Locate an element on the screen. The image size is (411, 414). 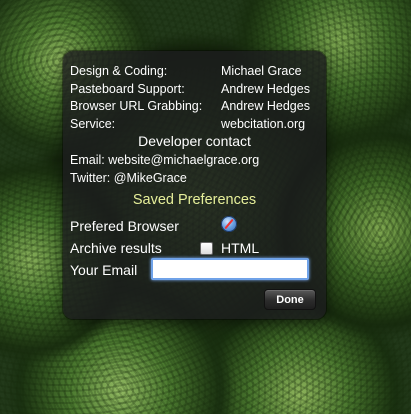
developer-twitter: Twitter: @MikeGrace is located at coordinates (128, 178).